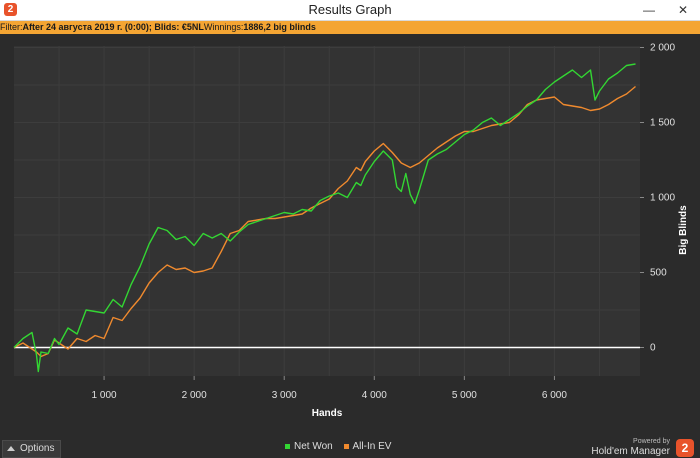 This screenshot has width=700, height=458. I want to click on window-title: Results Graph, so click(350, 9).